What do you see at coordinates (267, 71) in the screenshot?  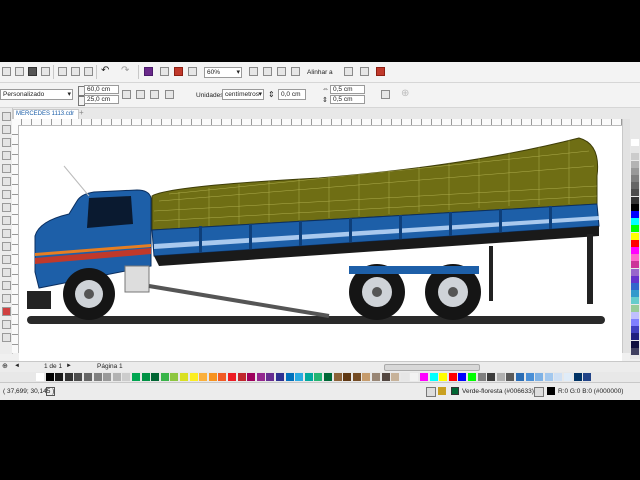 I see `show-rulers-icon` at bounding box center [267, 71].